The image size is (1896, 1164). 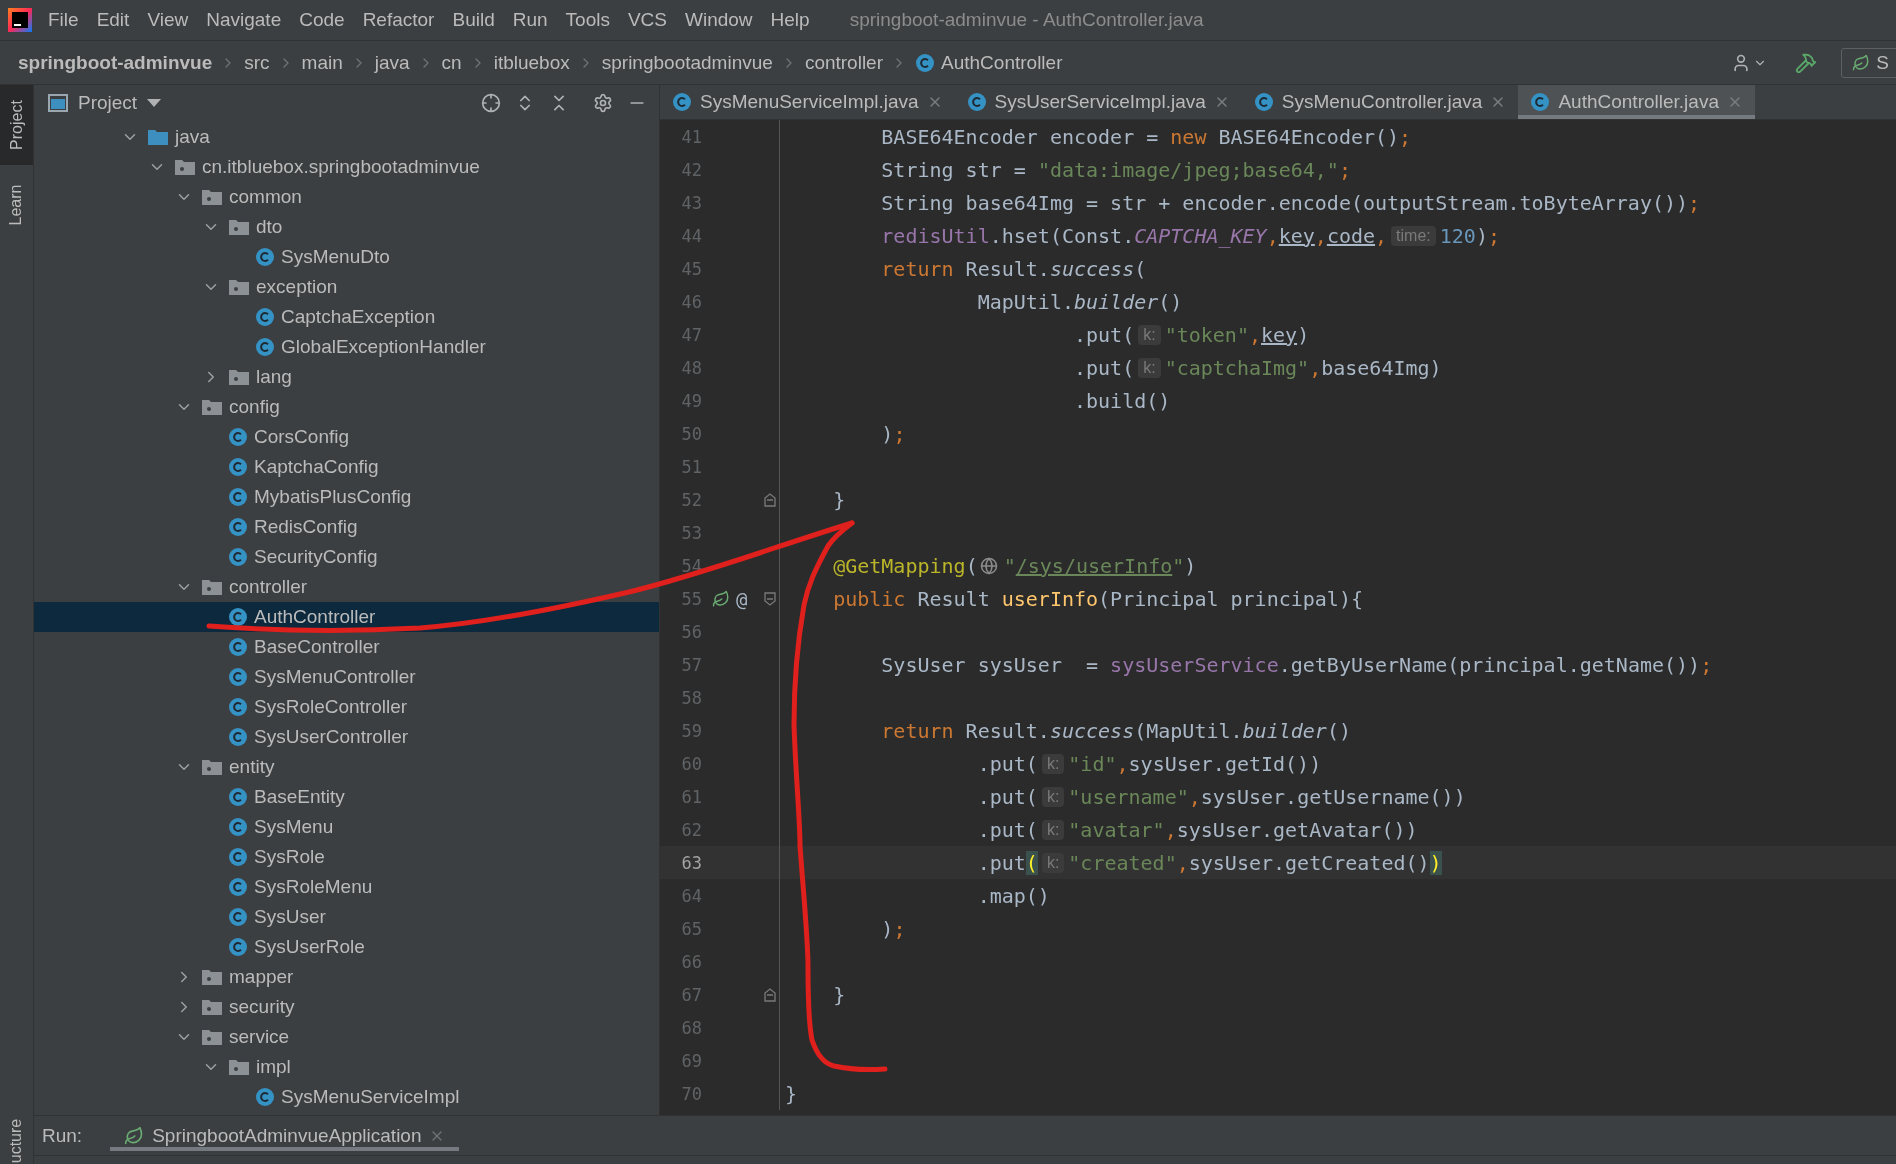 What do you see at coordinates (1381, 367) in the screenshot?
I see `code-text: base64Img)` at bounding box center [1381, 367].